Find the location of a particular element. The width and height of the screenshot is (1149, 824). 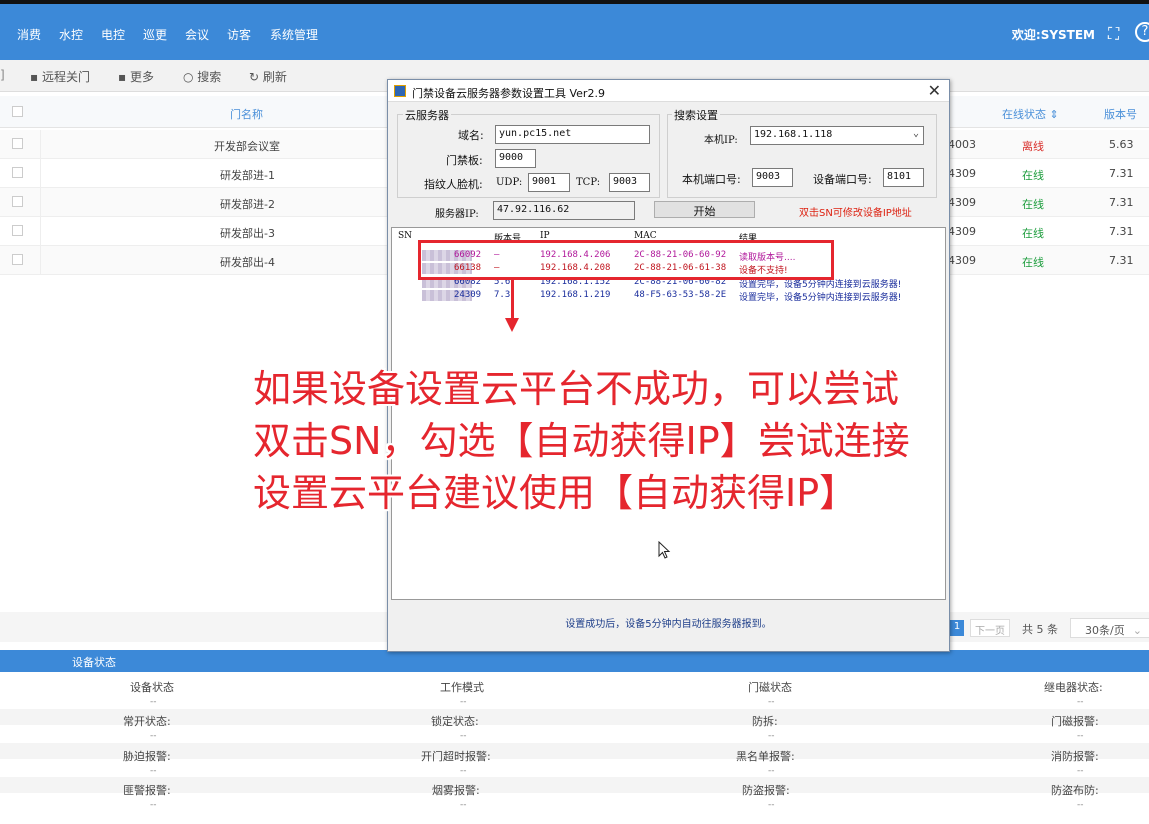

mac: 48-F5-63-53-58-2E is located at coordinates (680, 295).